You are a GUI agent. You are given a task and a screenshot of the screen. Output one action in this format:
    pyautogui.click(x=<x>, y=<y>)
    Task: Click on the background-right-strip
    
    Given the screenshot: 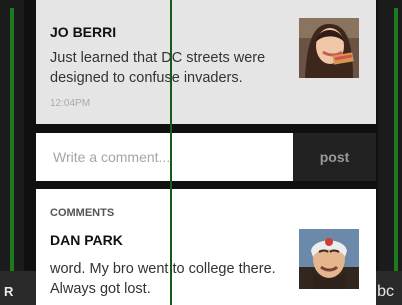 What is the action you would take?
    pyautogui.click(x=390, y=152)
    